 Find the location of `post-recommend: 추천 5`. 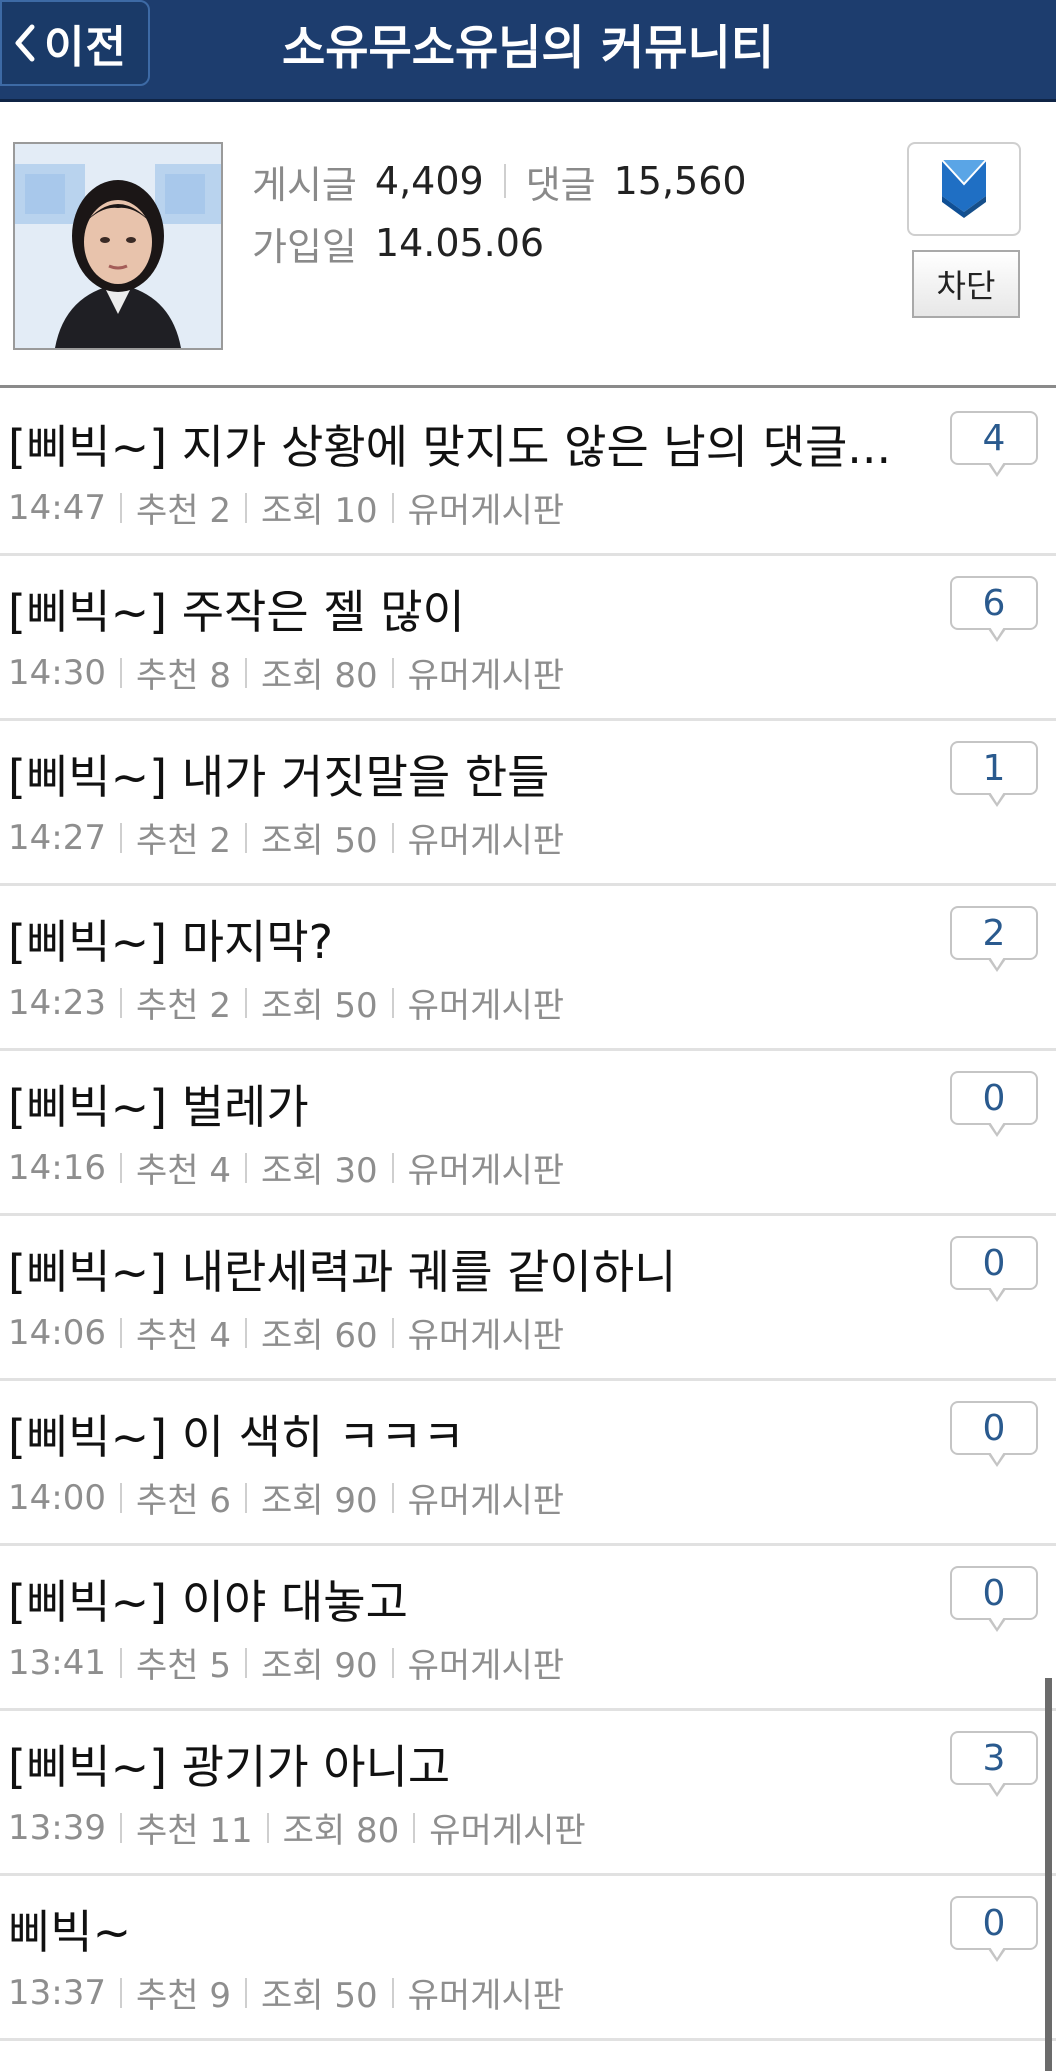

post-recommend: 추천 5 is located at coordinates (183, 1666).